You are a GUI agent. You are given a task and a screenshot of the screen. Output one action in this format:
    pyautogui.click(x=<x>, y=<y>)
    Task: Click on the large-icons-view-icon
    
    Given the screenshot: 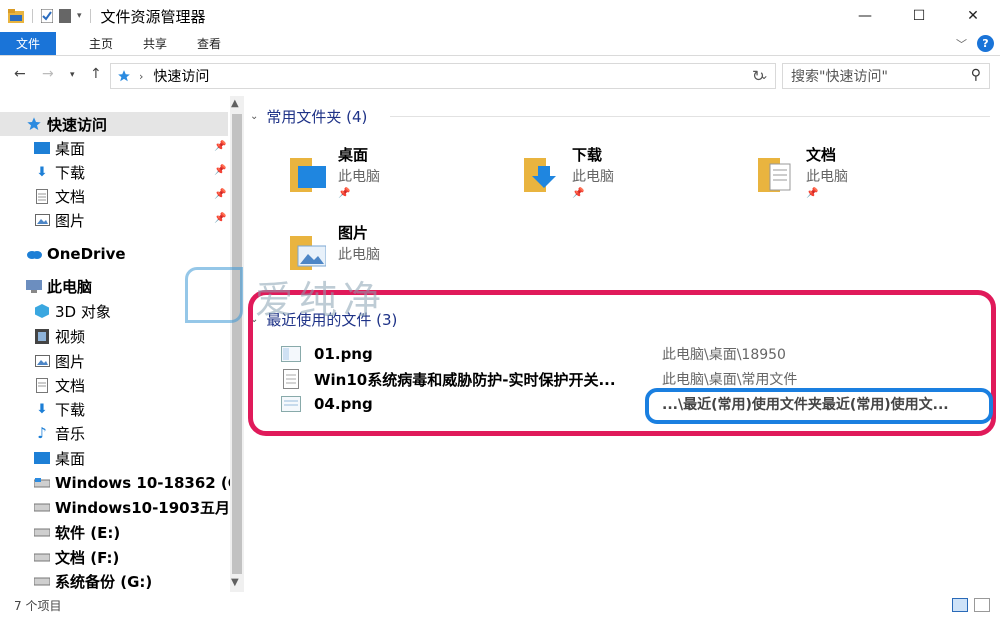 What is the action you would take?
    pyautogui.click(x=982, y=605)
    